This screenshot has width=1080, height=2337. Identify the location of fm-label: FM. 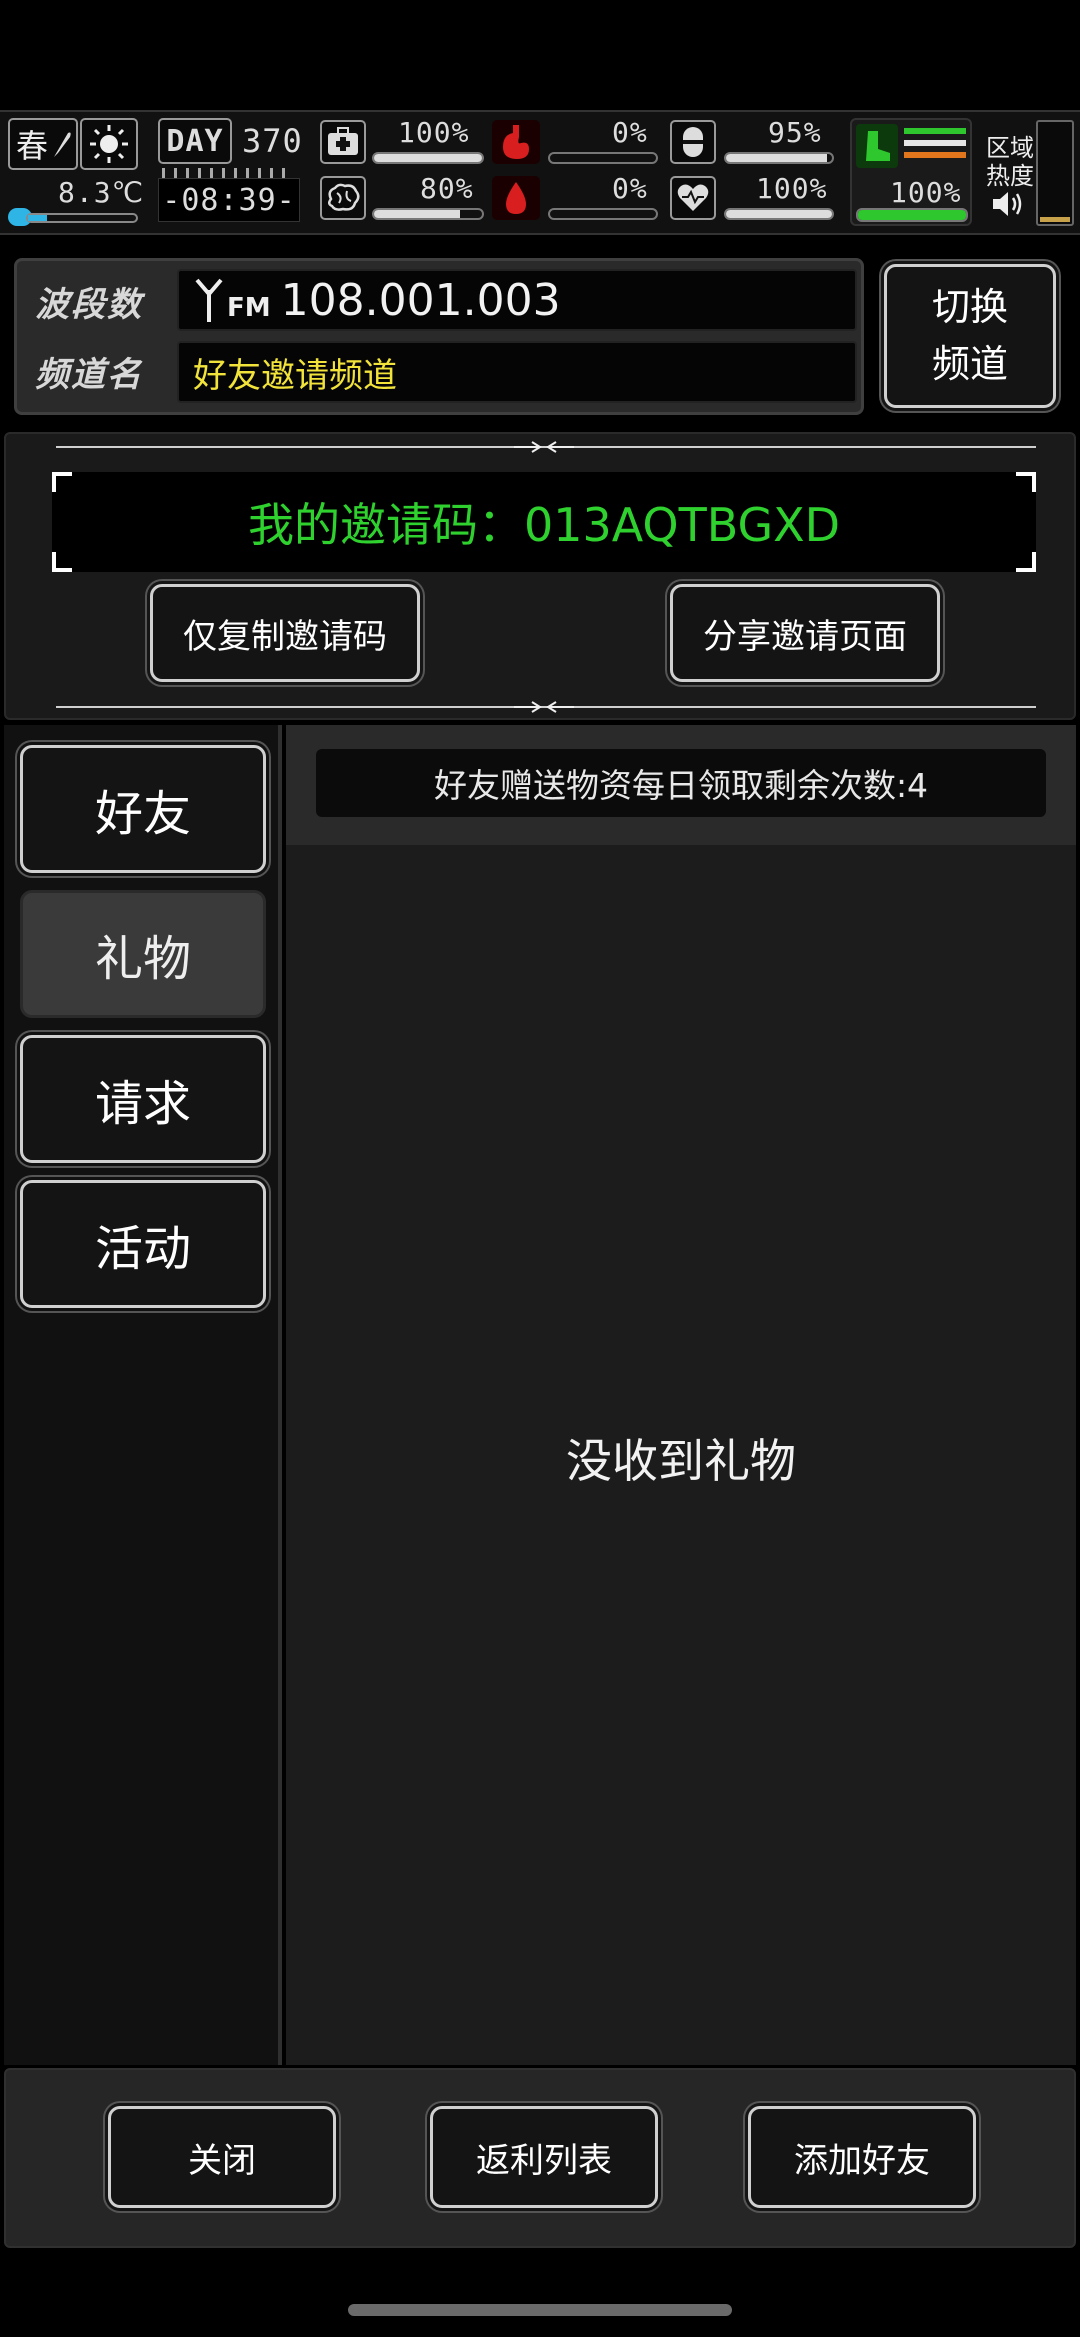
(249, 308).